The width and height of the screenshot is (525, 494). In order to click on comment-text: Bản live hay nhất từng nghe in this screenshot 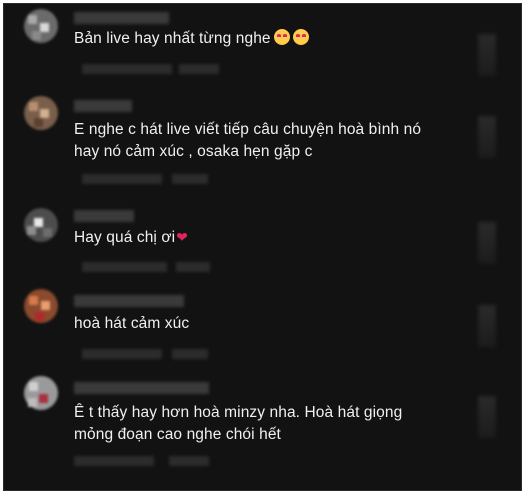, I will do `click(272, 39)`.